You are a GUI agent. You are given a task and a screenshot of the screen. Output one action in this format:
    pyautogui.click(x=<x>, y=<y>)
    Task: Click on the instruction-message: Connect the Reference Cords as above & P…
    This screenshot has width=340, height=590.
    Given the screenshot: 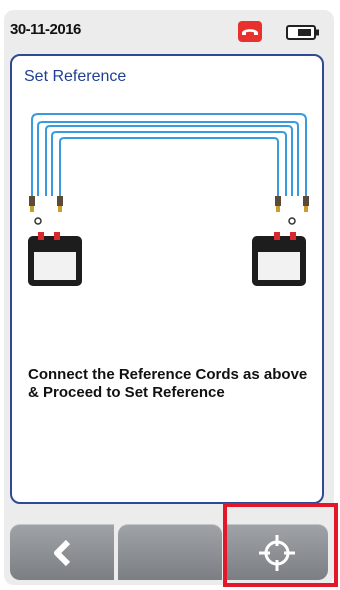 What is the action you would take?
    pyautogui.click(x=168, y=383)
    